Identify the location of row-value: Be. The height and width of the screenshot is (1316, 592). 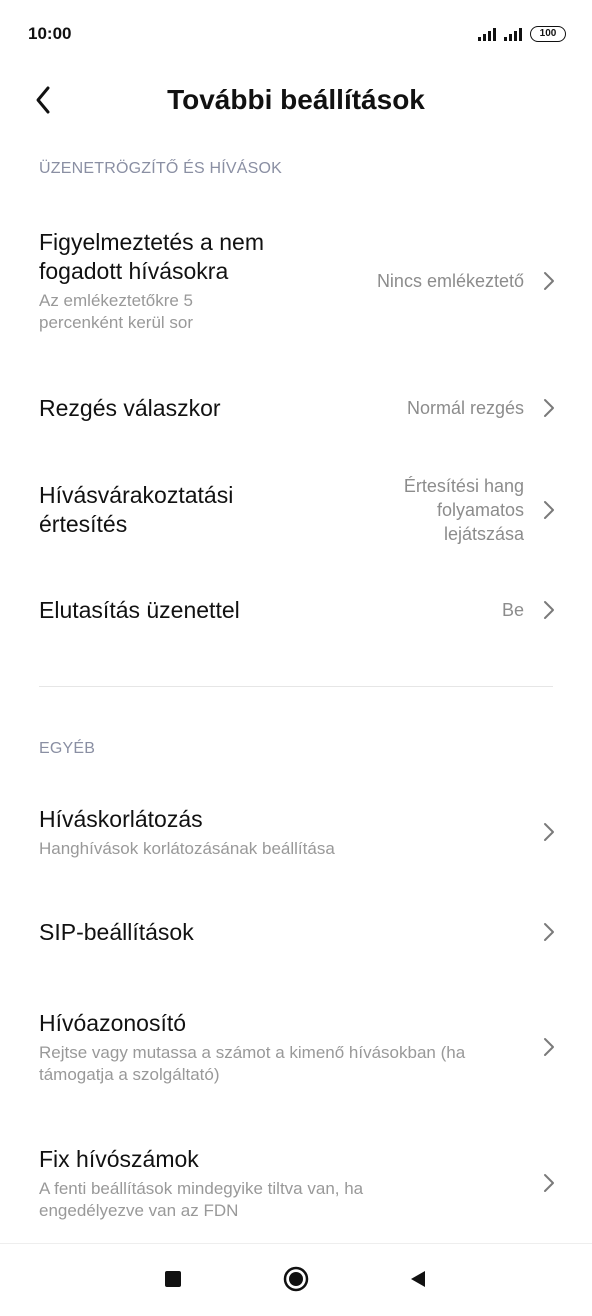
(512, 610).